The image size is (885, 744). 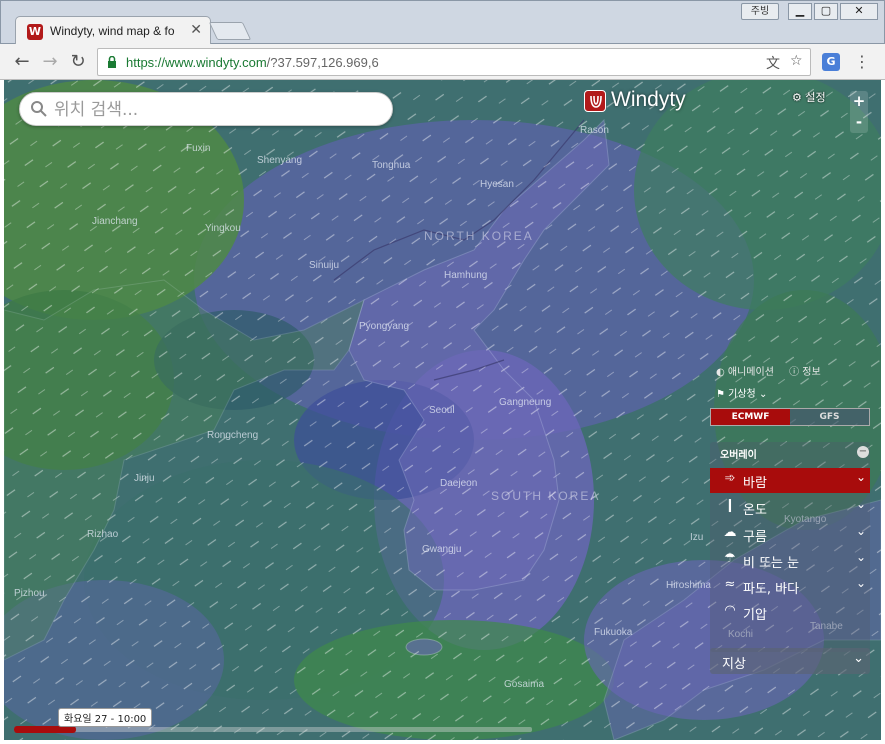 What do you see at coordinates (826, 11) in the screenshot?
I see `maximize-button: ▢` at bounding box center [826, 11].